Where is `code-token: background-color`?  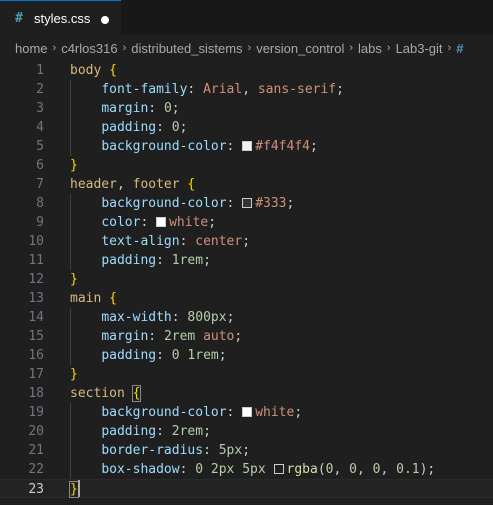
code-token: background-color is located at coordinates (164, 146).